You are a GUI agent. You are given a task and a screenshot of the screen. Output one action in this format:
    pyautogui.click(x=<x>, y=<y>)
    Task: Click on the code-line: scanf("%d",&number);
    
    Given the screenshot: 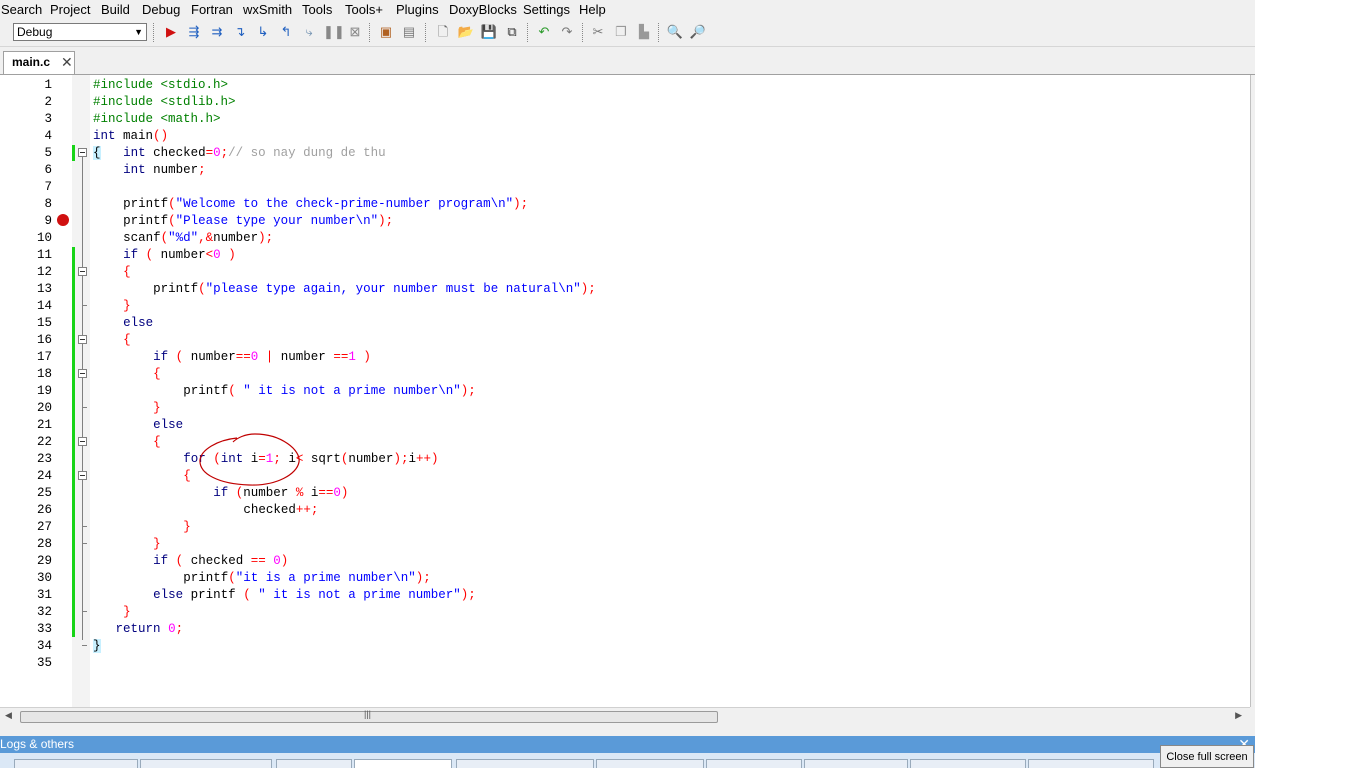 What is the action you would take?
    pyautogui.click(x=183, y=238)
    